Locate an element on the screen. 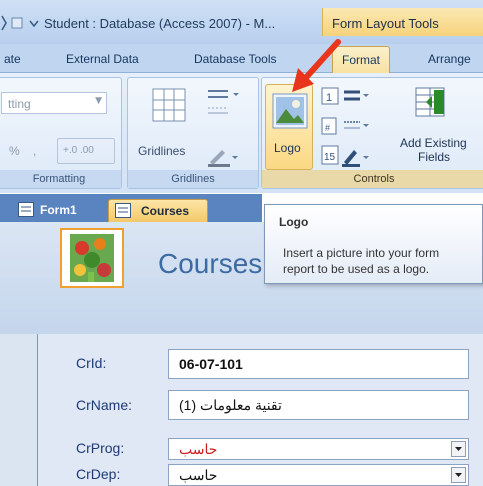 This screenshot has height=486, width=483. date-time-icon: 15 is located at coordinates (345, 156).